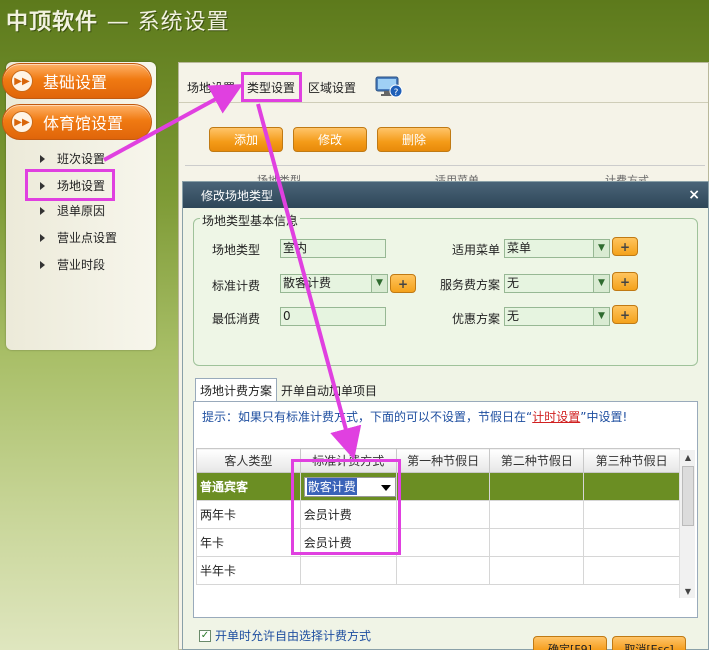 This screenshot has height=650, width=709. What do you see at coordinates (625, 314) in the screenshot?
I see `add-discount-button: +` at bounding box center [625, 314].